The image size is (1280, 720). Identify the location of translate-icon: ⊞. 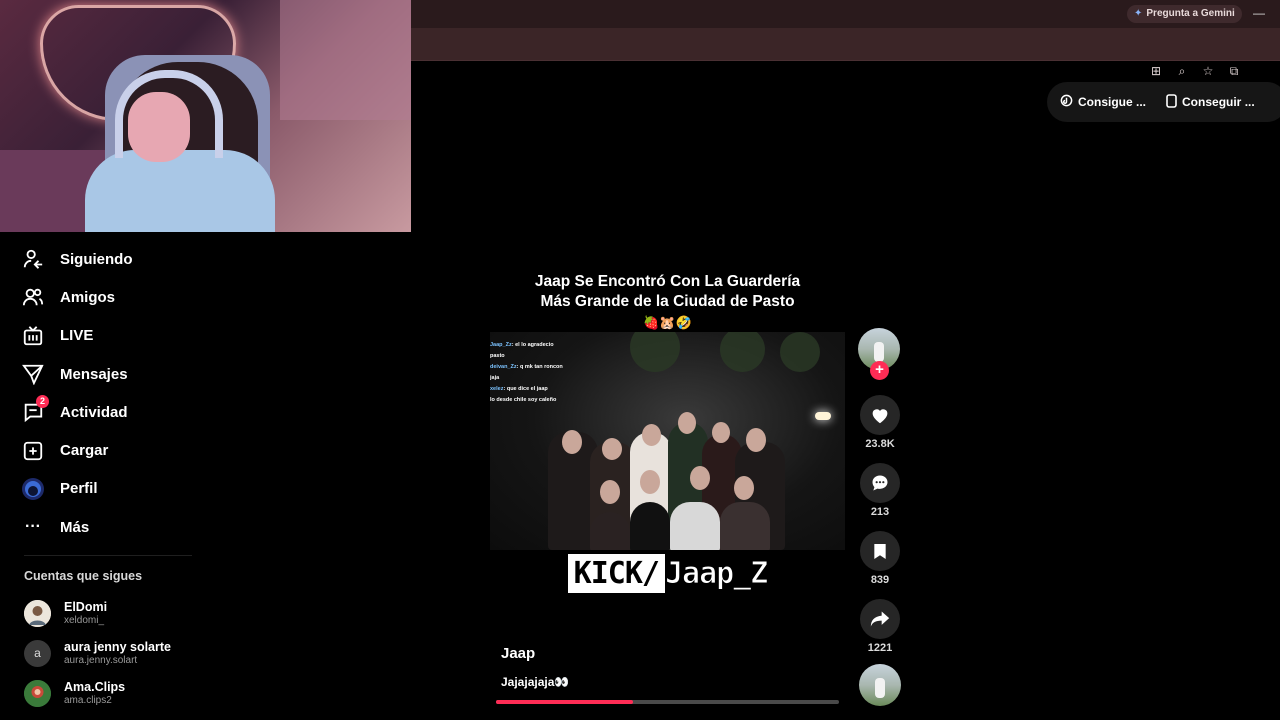
(1156, 71).